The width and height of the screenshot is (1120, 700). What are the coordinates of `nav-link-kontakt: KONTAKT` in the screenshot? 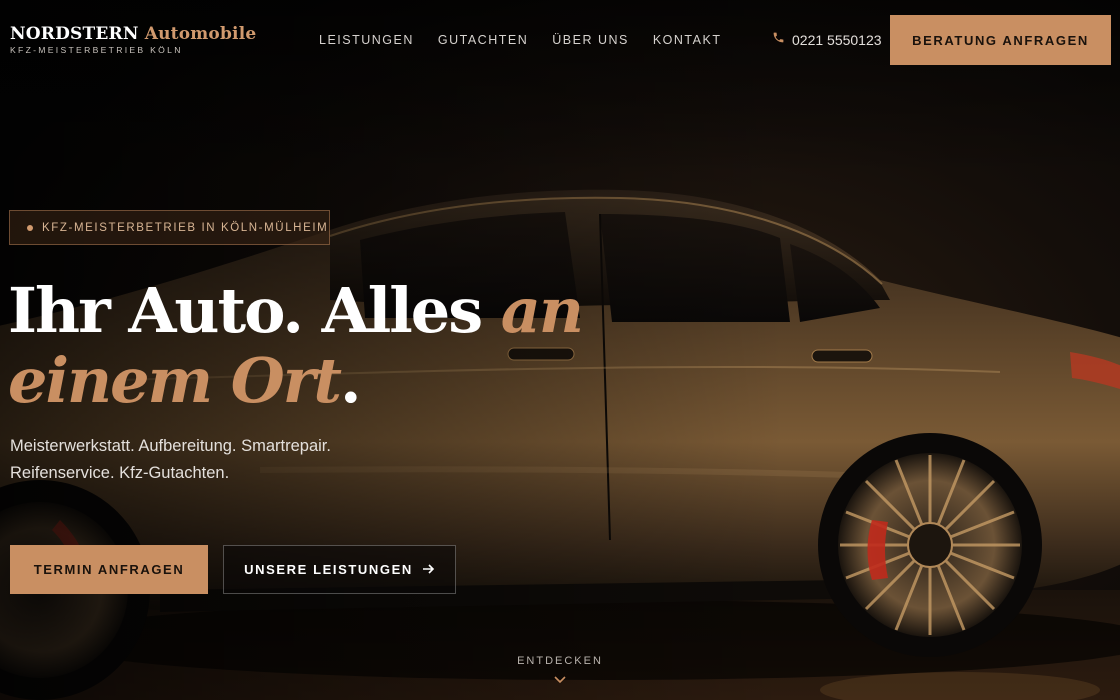 It's located at (687, 40).